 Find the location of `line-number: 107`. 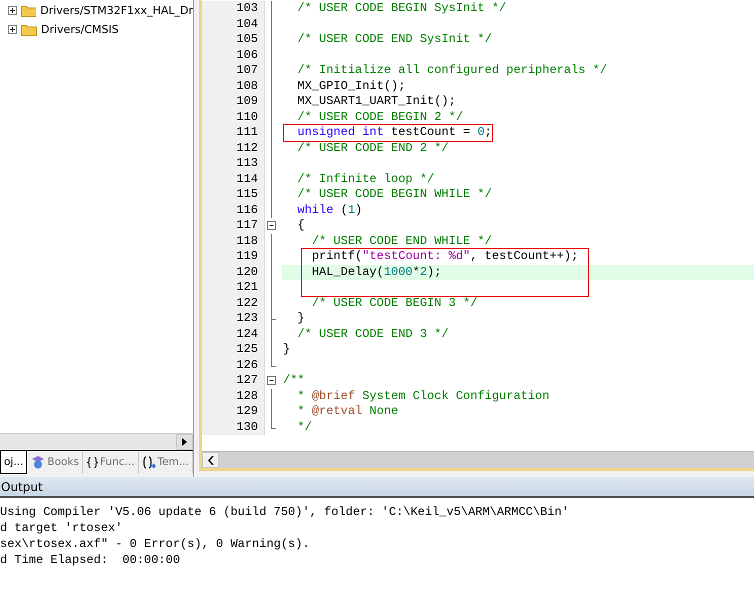

line-number: 107 is located at coordinates (233, 70).